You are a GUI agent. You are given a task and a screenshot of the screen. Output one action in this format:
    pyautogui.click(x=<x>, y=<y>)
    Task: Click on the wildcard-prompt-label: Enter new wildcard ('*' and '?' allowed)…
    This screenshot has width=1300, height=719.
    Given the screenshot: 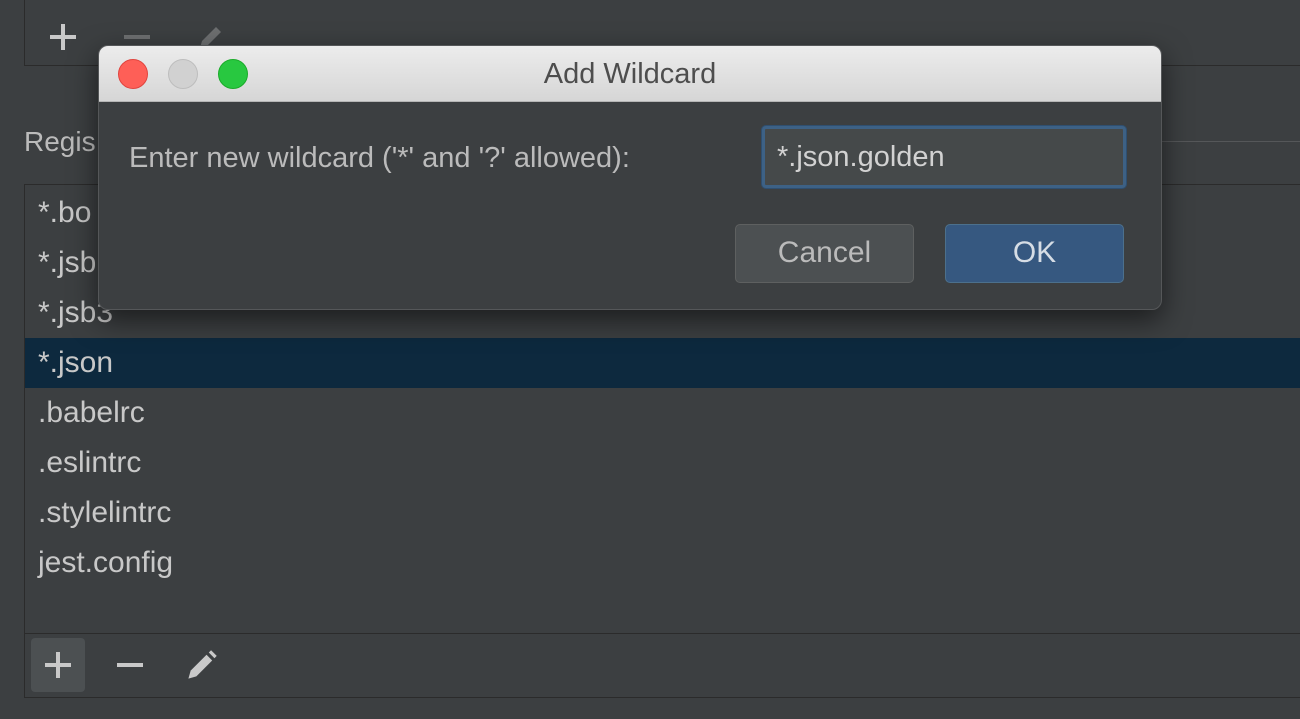 What is the action you would take?
    pyautogui.click(x=379, y=158)
    